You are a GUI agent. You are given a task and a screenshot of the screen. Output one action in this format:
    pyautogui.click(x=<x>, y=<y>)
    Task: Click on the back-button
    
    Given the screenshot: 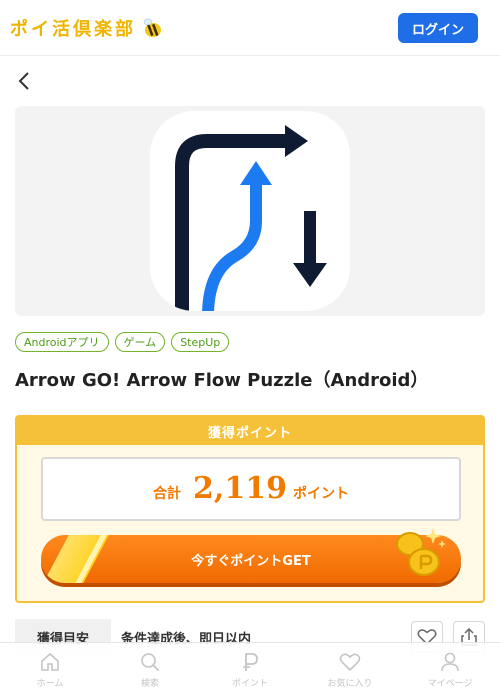 What is the action you would take?
    pyautogui.click(x=24, y=81)
    